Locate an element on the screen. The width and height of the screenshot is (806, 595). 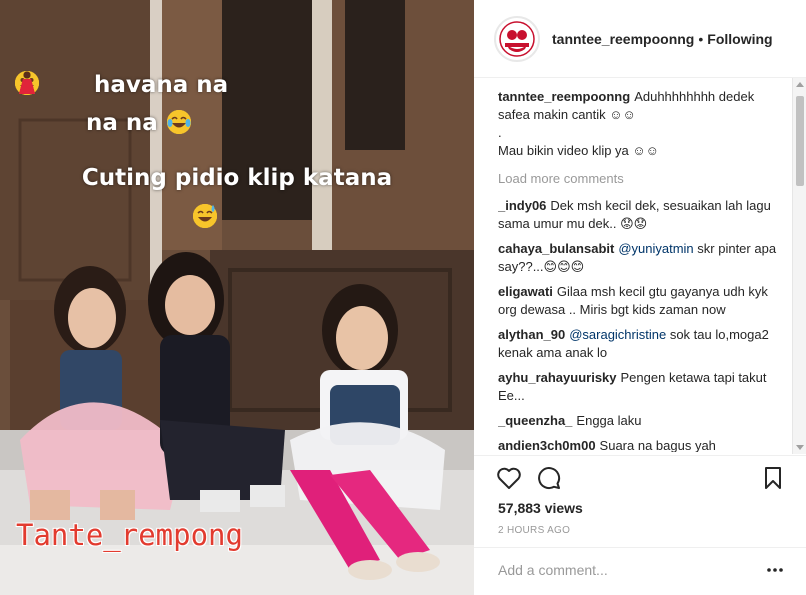
video-caption-line-3: Cuting pidio klip katana is located at coordinates (237, 178).